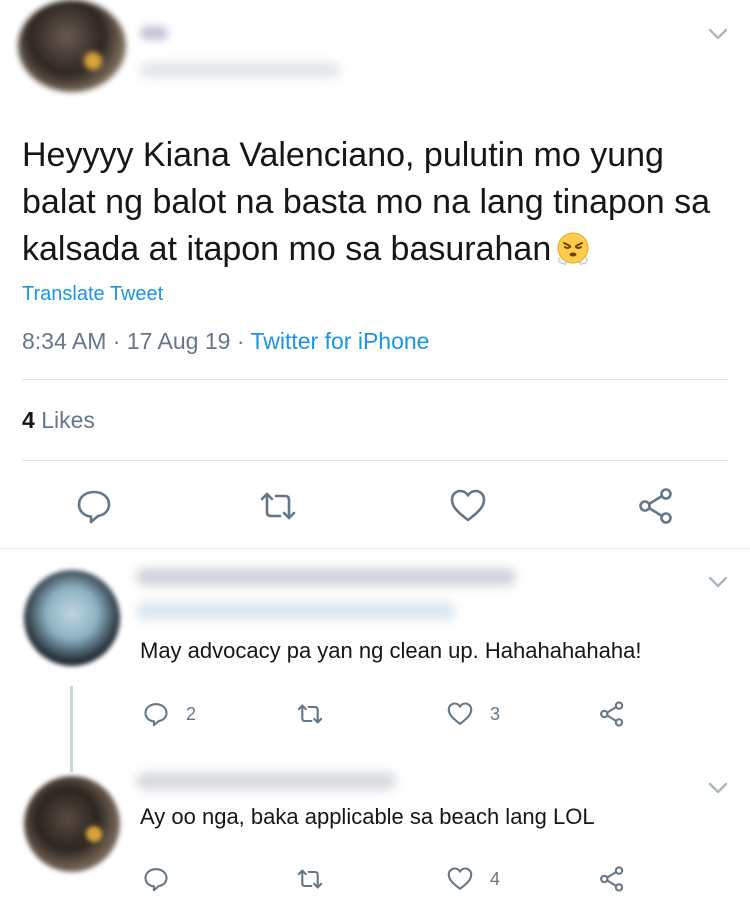 This screenshot has height=913, width=750. I want to click on tweet-meta: 8:34 AM · 17 Aug 19 · Twitter for iPhone, so click(225, 341).